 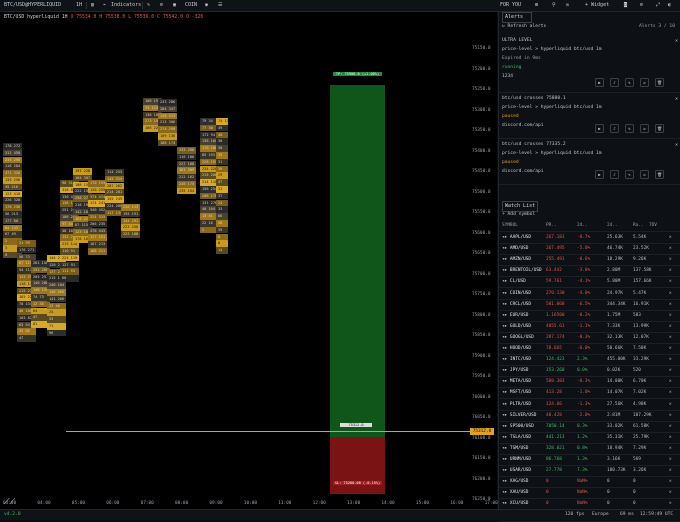 What do you see at coordinates (115, 192) in the screenshot?
I see `footprint-cell-text: 214 201` at bounding box center [115, 192].